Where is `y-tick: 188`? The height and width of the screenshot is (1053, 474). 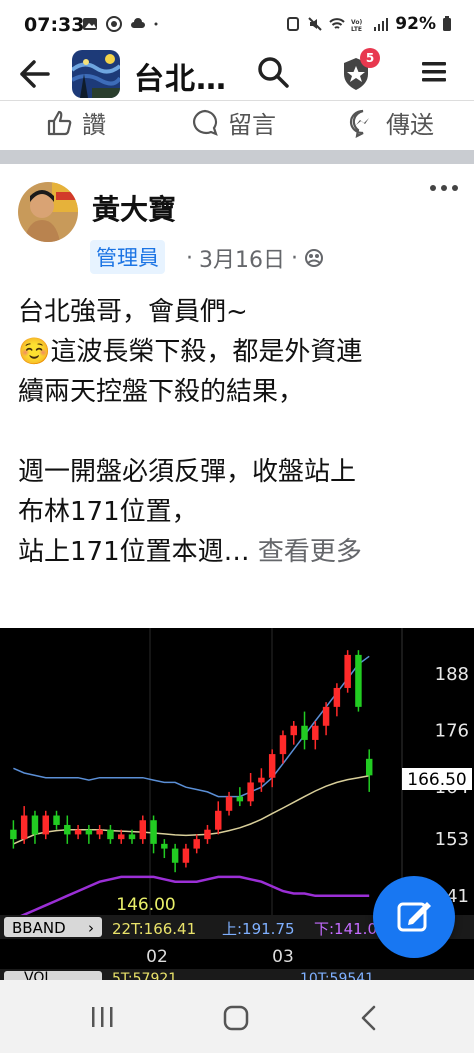 y-tick: 188 is located at coordinates (452, 674).